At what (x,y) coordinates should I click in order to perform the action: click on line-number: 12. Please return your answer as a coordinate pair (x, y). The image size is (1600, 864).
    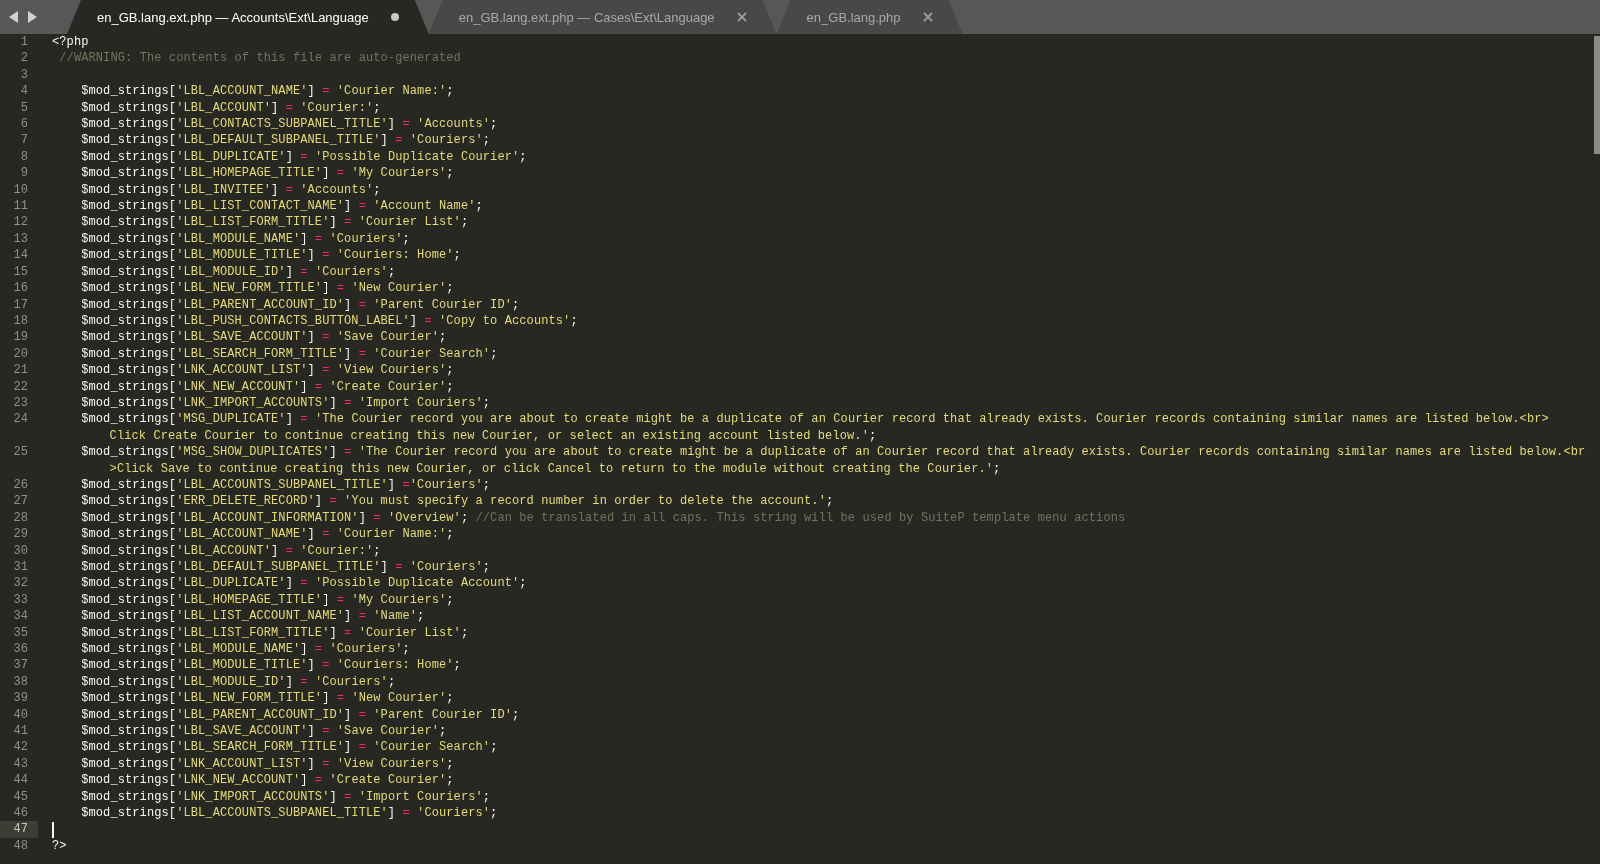
    Looking at the image, I should click on (20, 222).